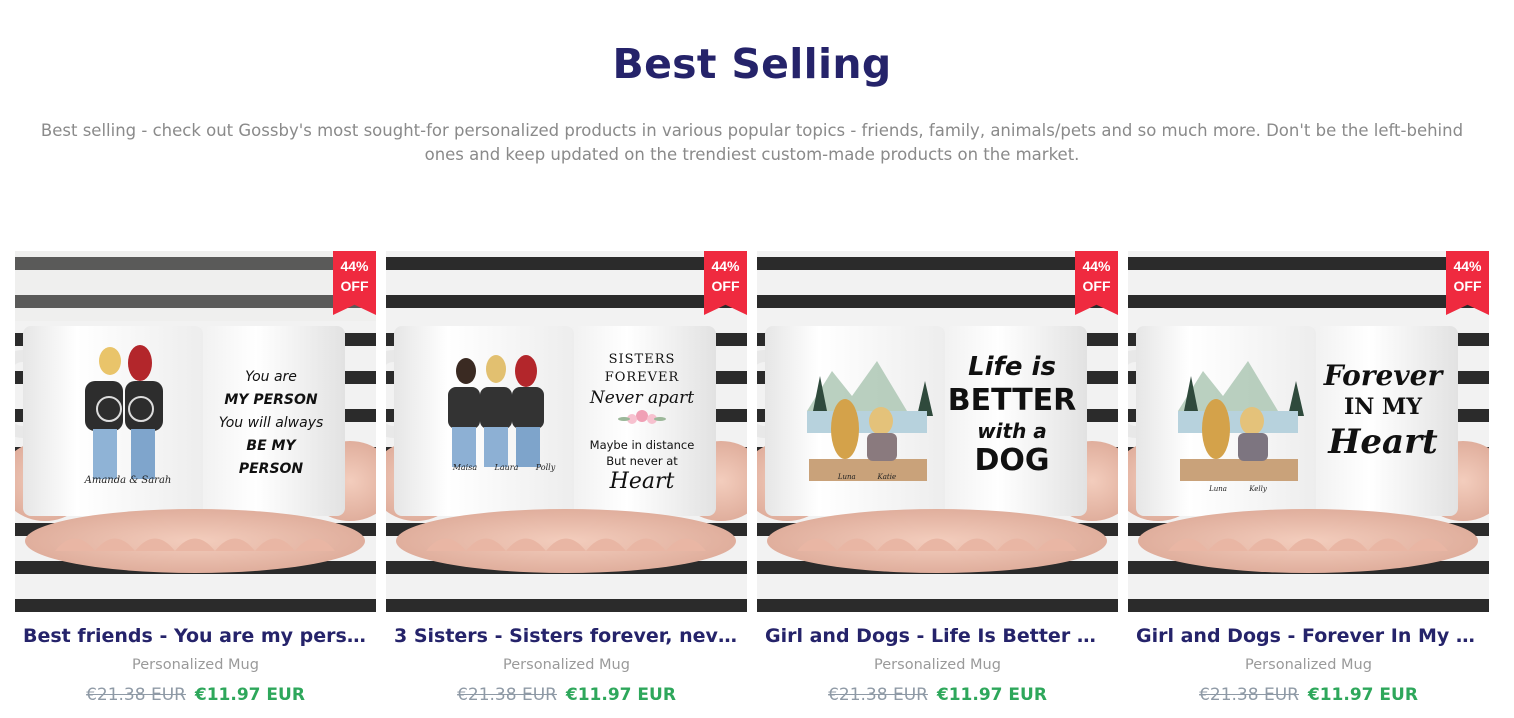  What do you see at coordinates (1238, 489) in the screenshot?
I see `mug-names: Luna Kelly` at bounding box center [1238, 489].